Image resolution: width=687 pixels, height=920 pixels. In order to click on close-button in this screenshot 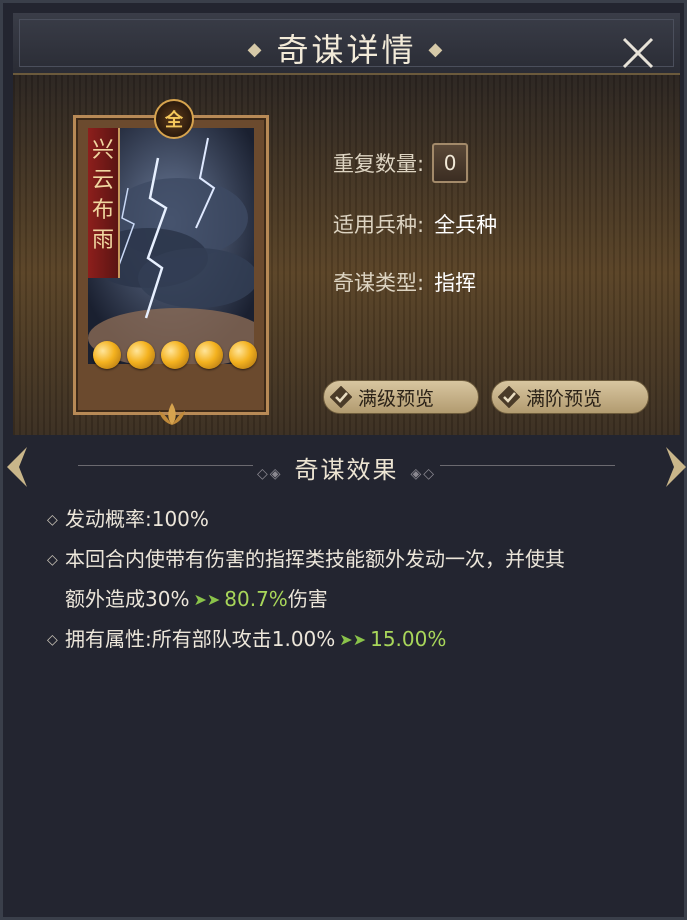, I will do `click(638, 53)`.